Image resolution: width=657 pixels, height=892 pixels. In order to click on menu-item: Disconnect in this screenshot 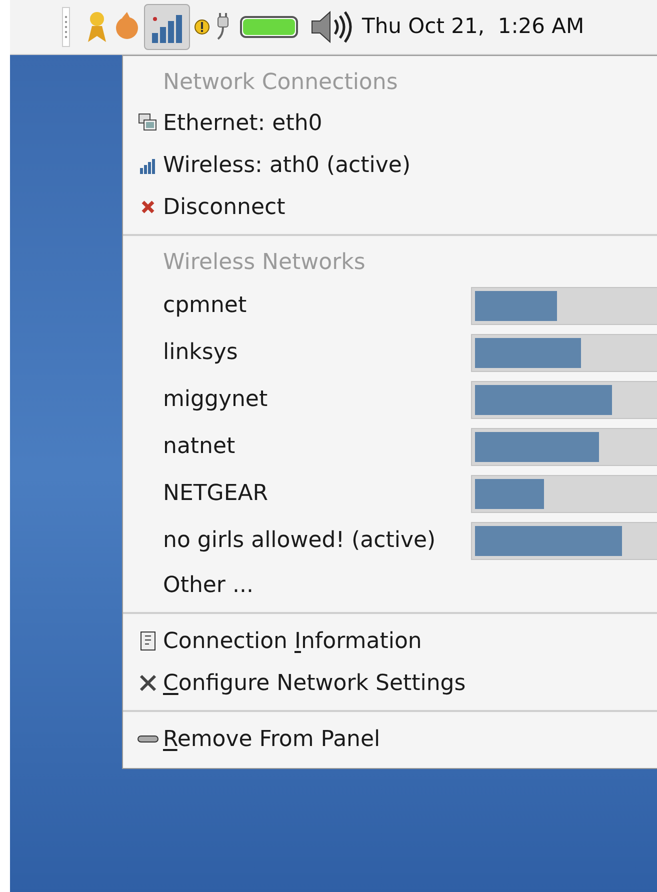, I will do `click(390, 207)`.